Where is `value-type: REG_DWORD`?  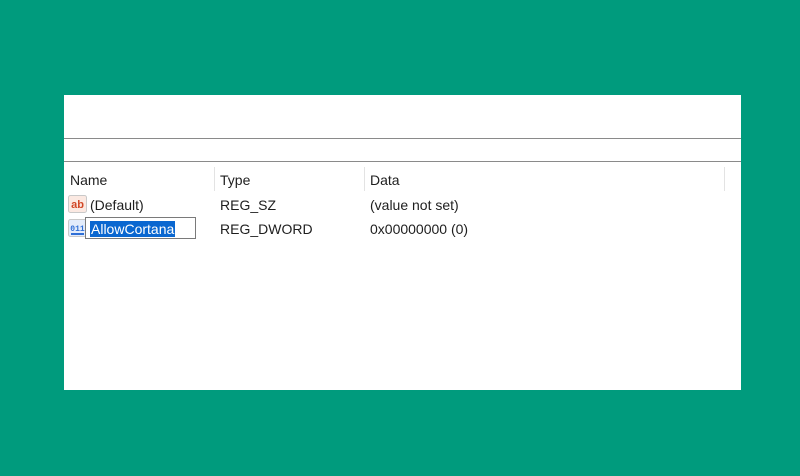 value-type: REG_DWORD is located at coordinates (266, 229).